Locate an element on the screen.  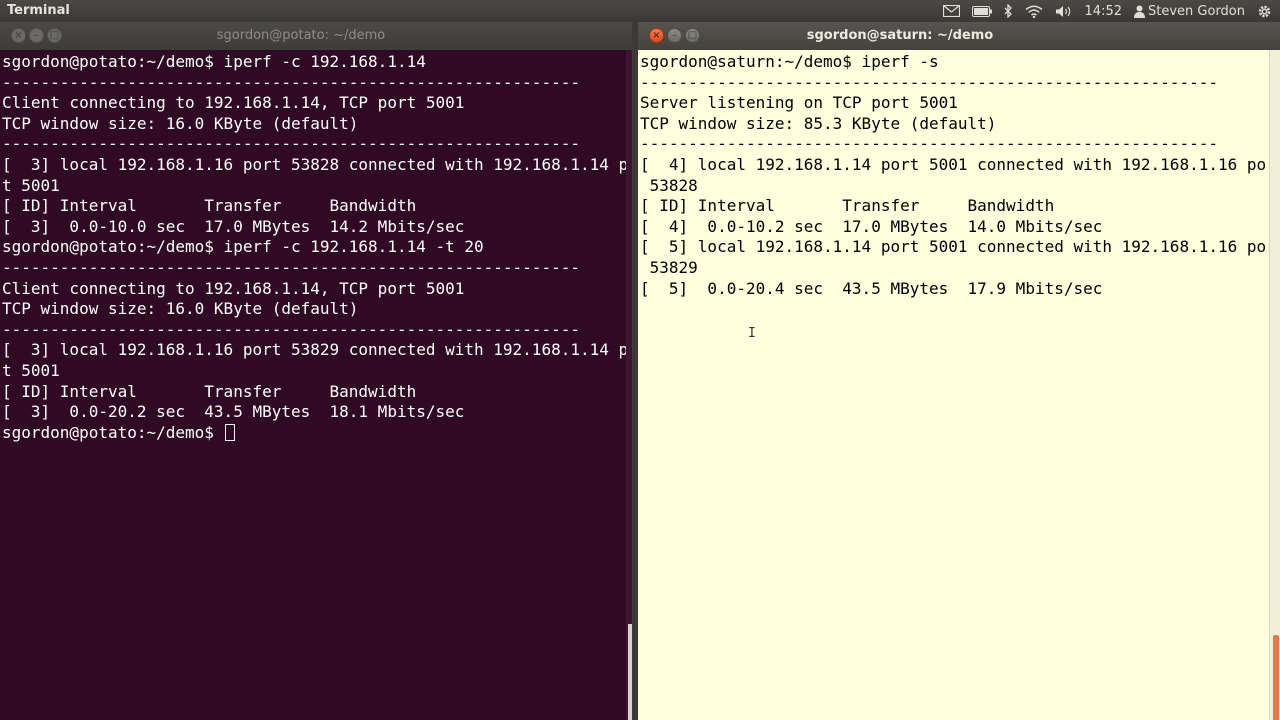
volume-icon is located at coordinates (1064, 11).